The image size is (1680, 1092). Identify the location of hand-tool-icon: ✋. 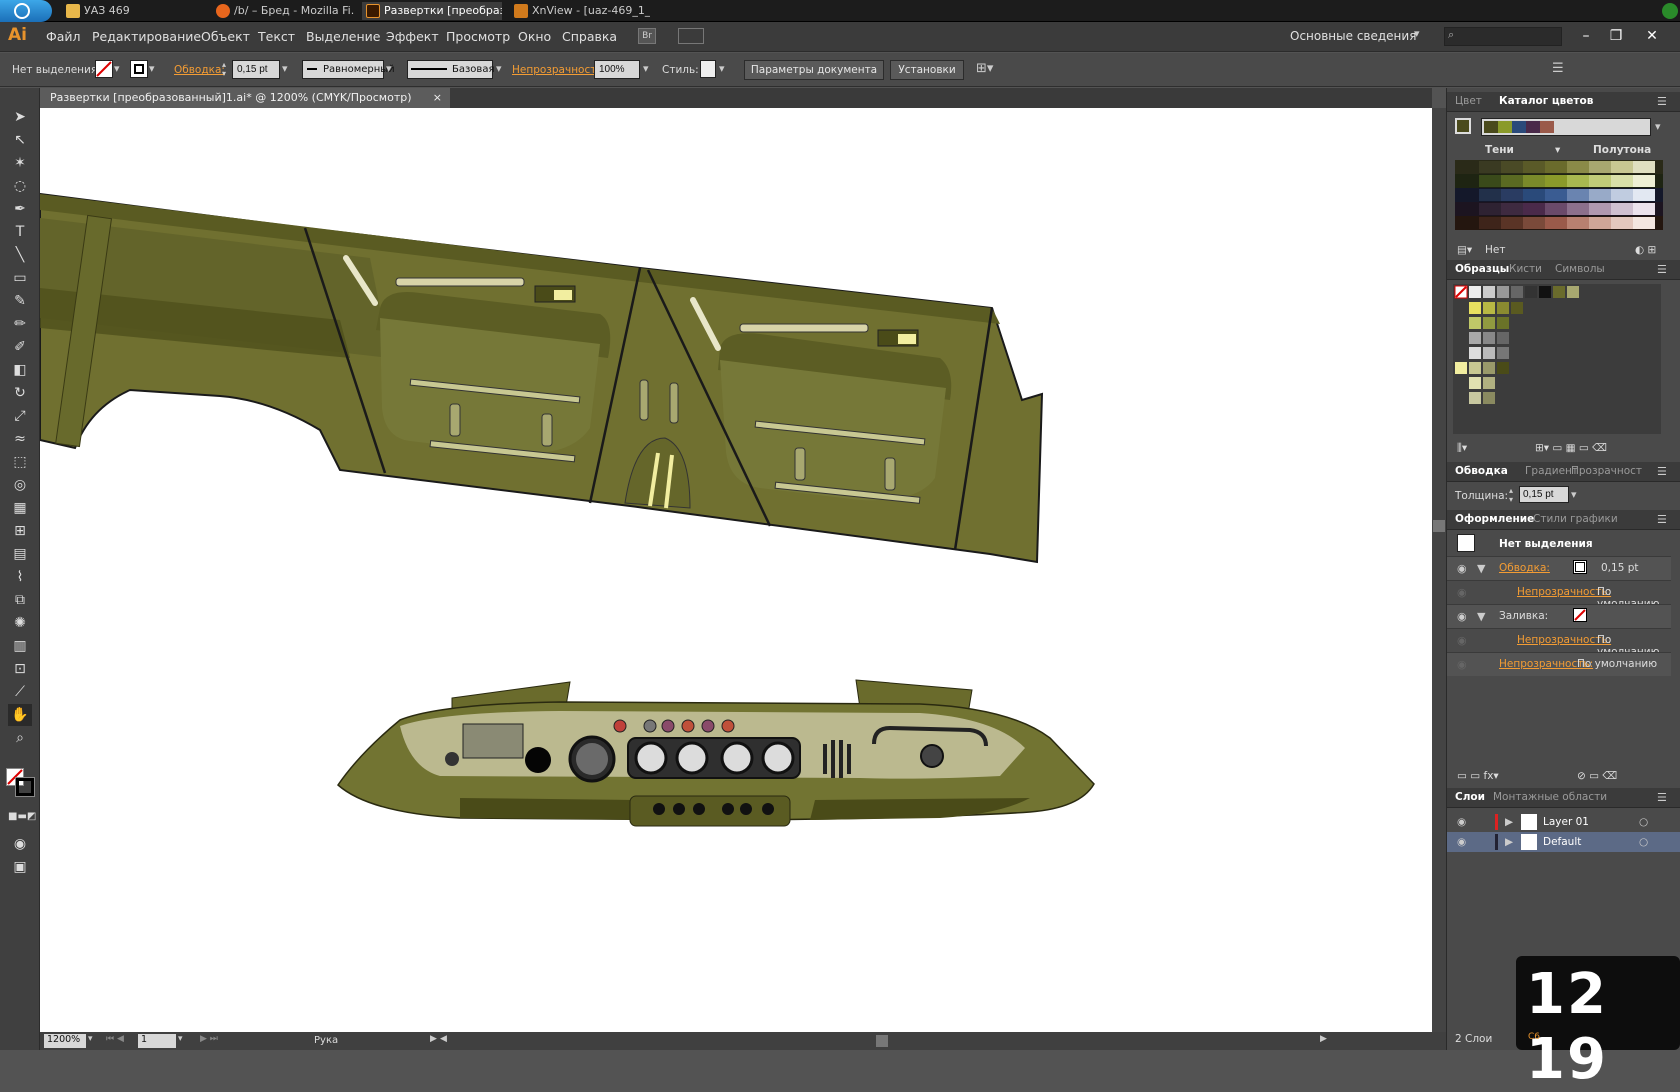
(20, 715).